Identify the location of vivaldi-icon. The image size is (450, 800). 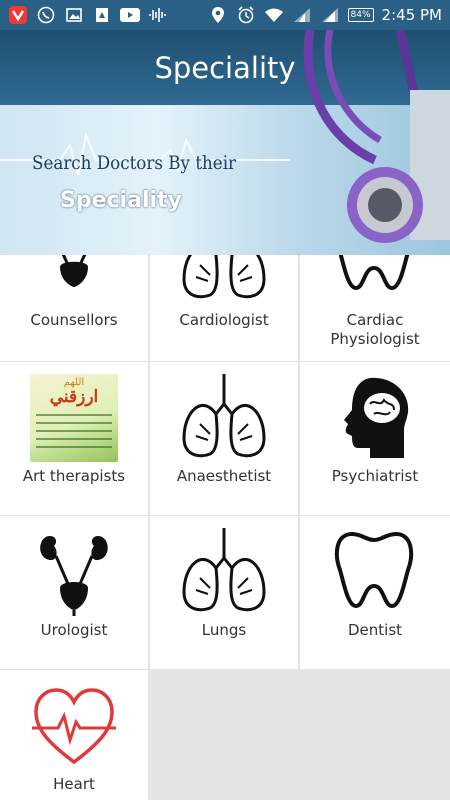
(18, 15).